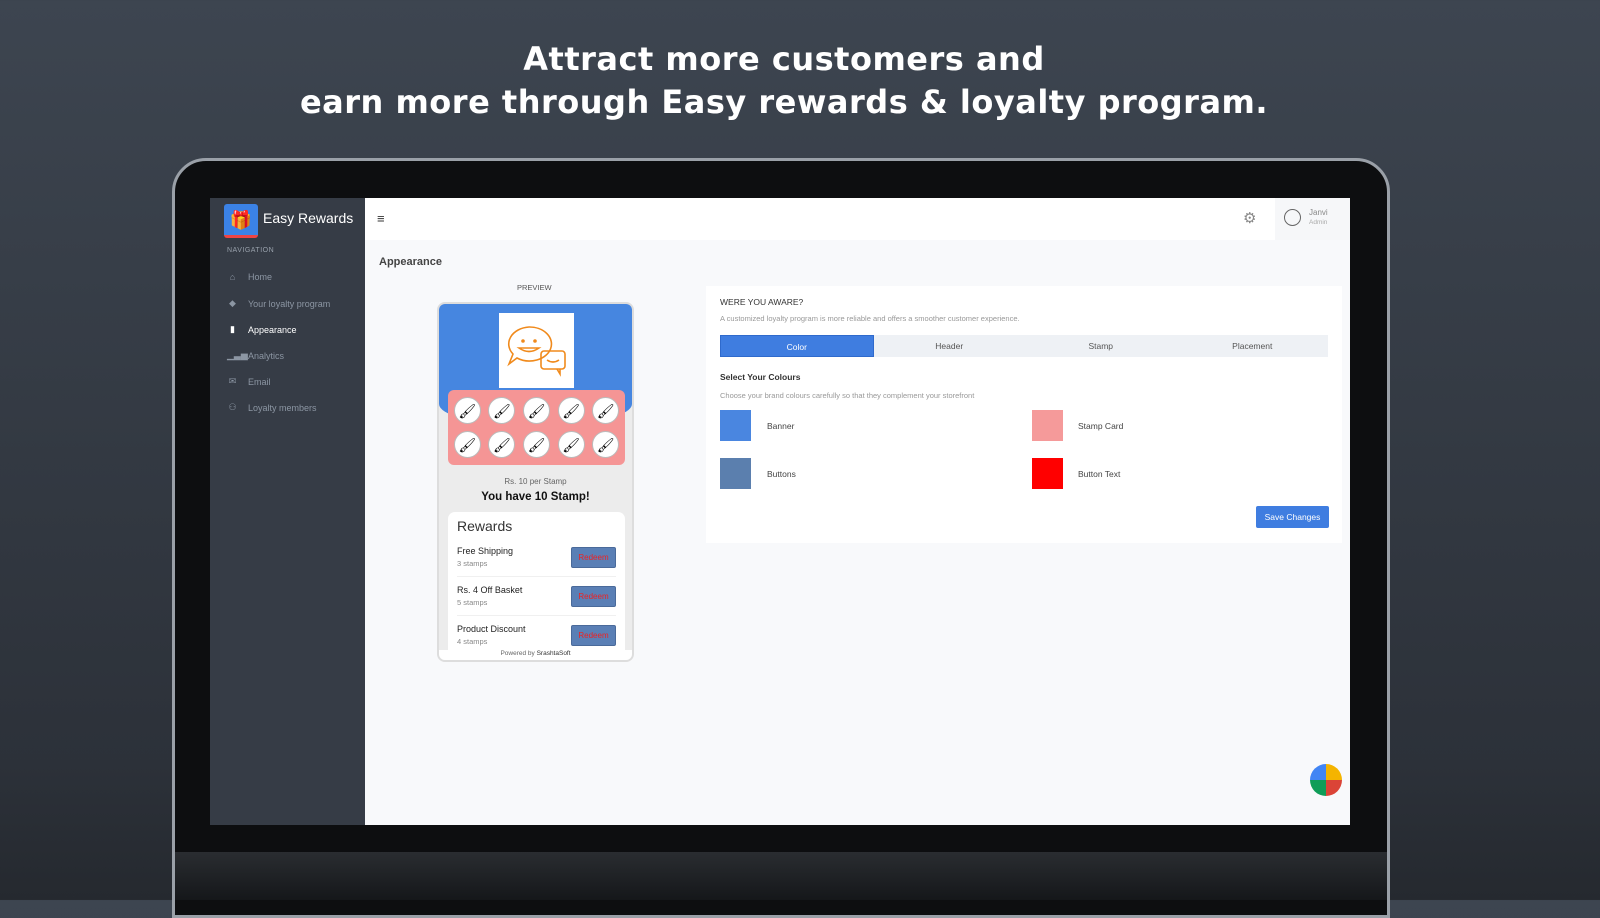 This screenshot has height=918, width=1600. What do you see at coordinates (259, 381) in the screenshot?
I see `sidebar-item-label: Email` at bounding box center [259, 381].